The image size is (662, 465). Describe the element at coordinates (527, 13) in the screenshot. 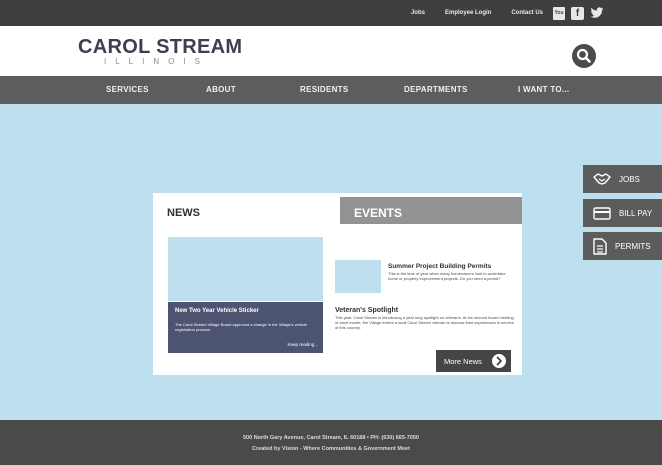

I see `contact-us-link: Contact Us` at that location.